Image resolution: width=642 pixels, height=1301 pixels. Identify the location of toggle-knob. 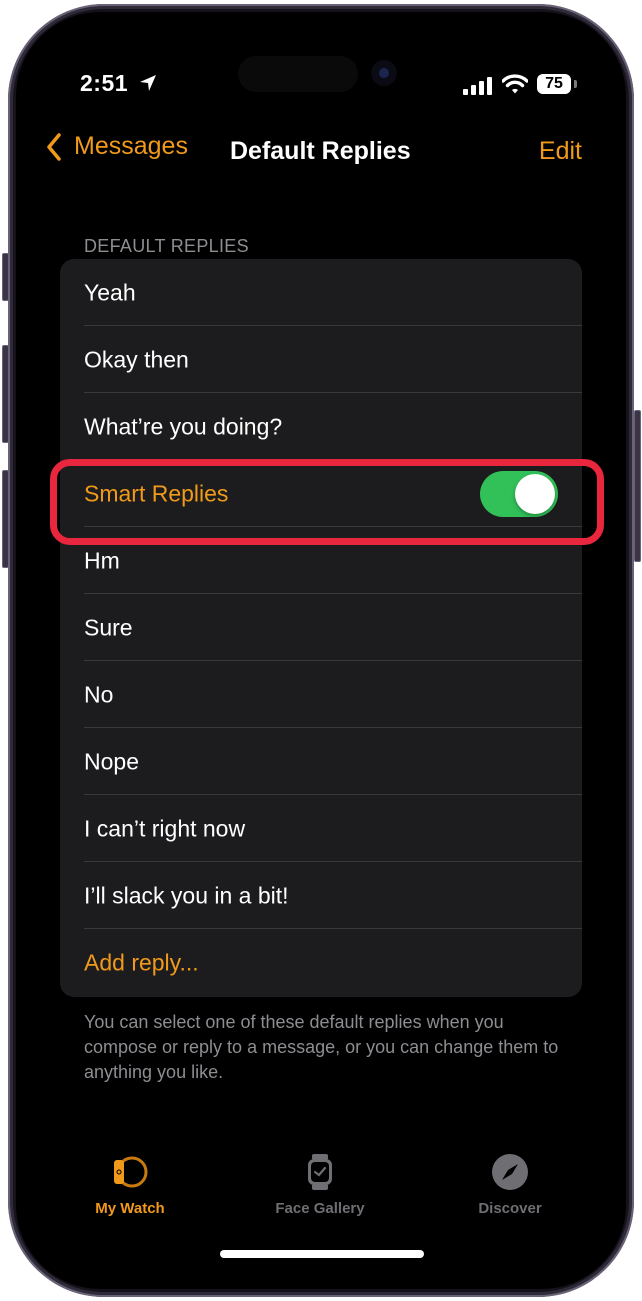
(535, 493).